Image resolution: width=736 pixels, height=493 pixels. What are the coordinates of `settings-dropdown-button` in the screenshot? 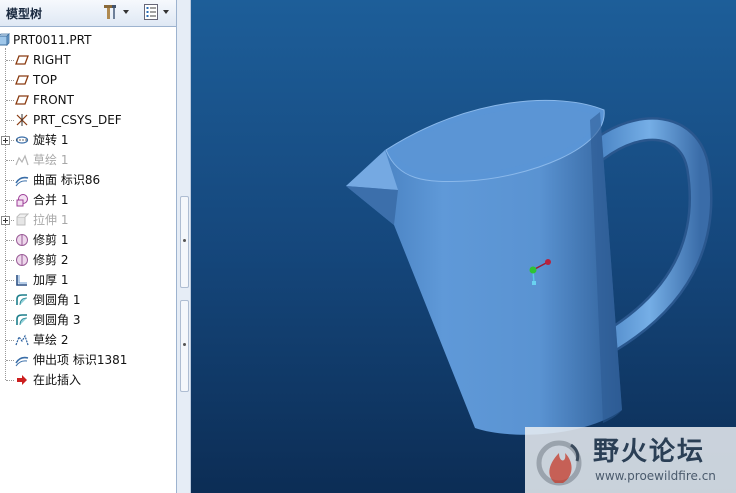 It's located at (115, 12).